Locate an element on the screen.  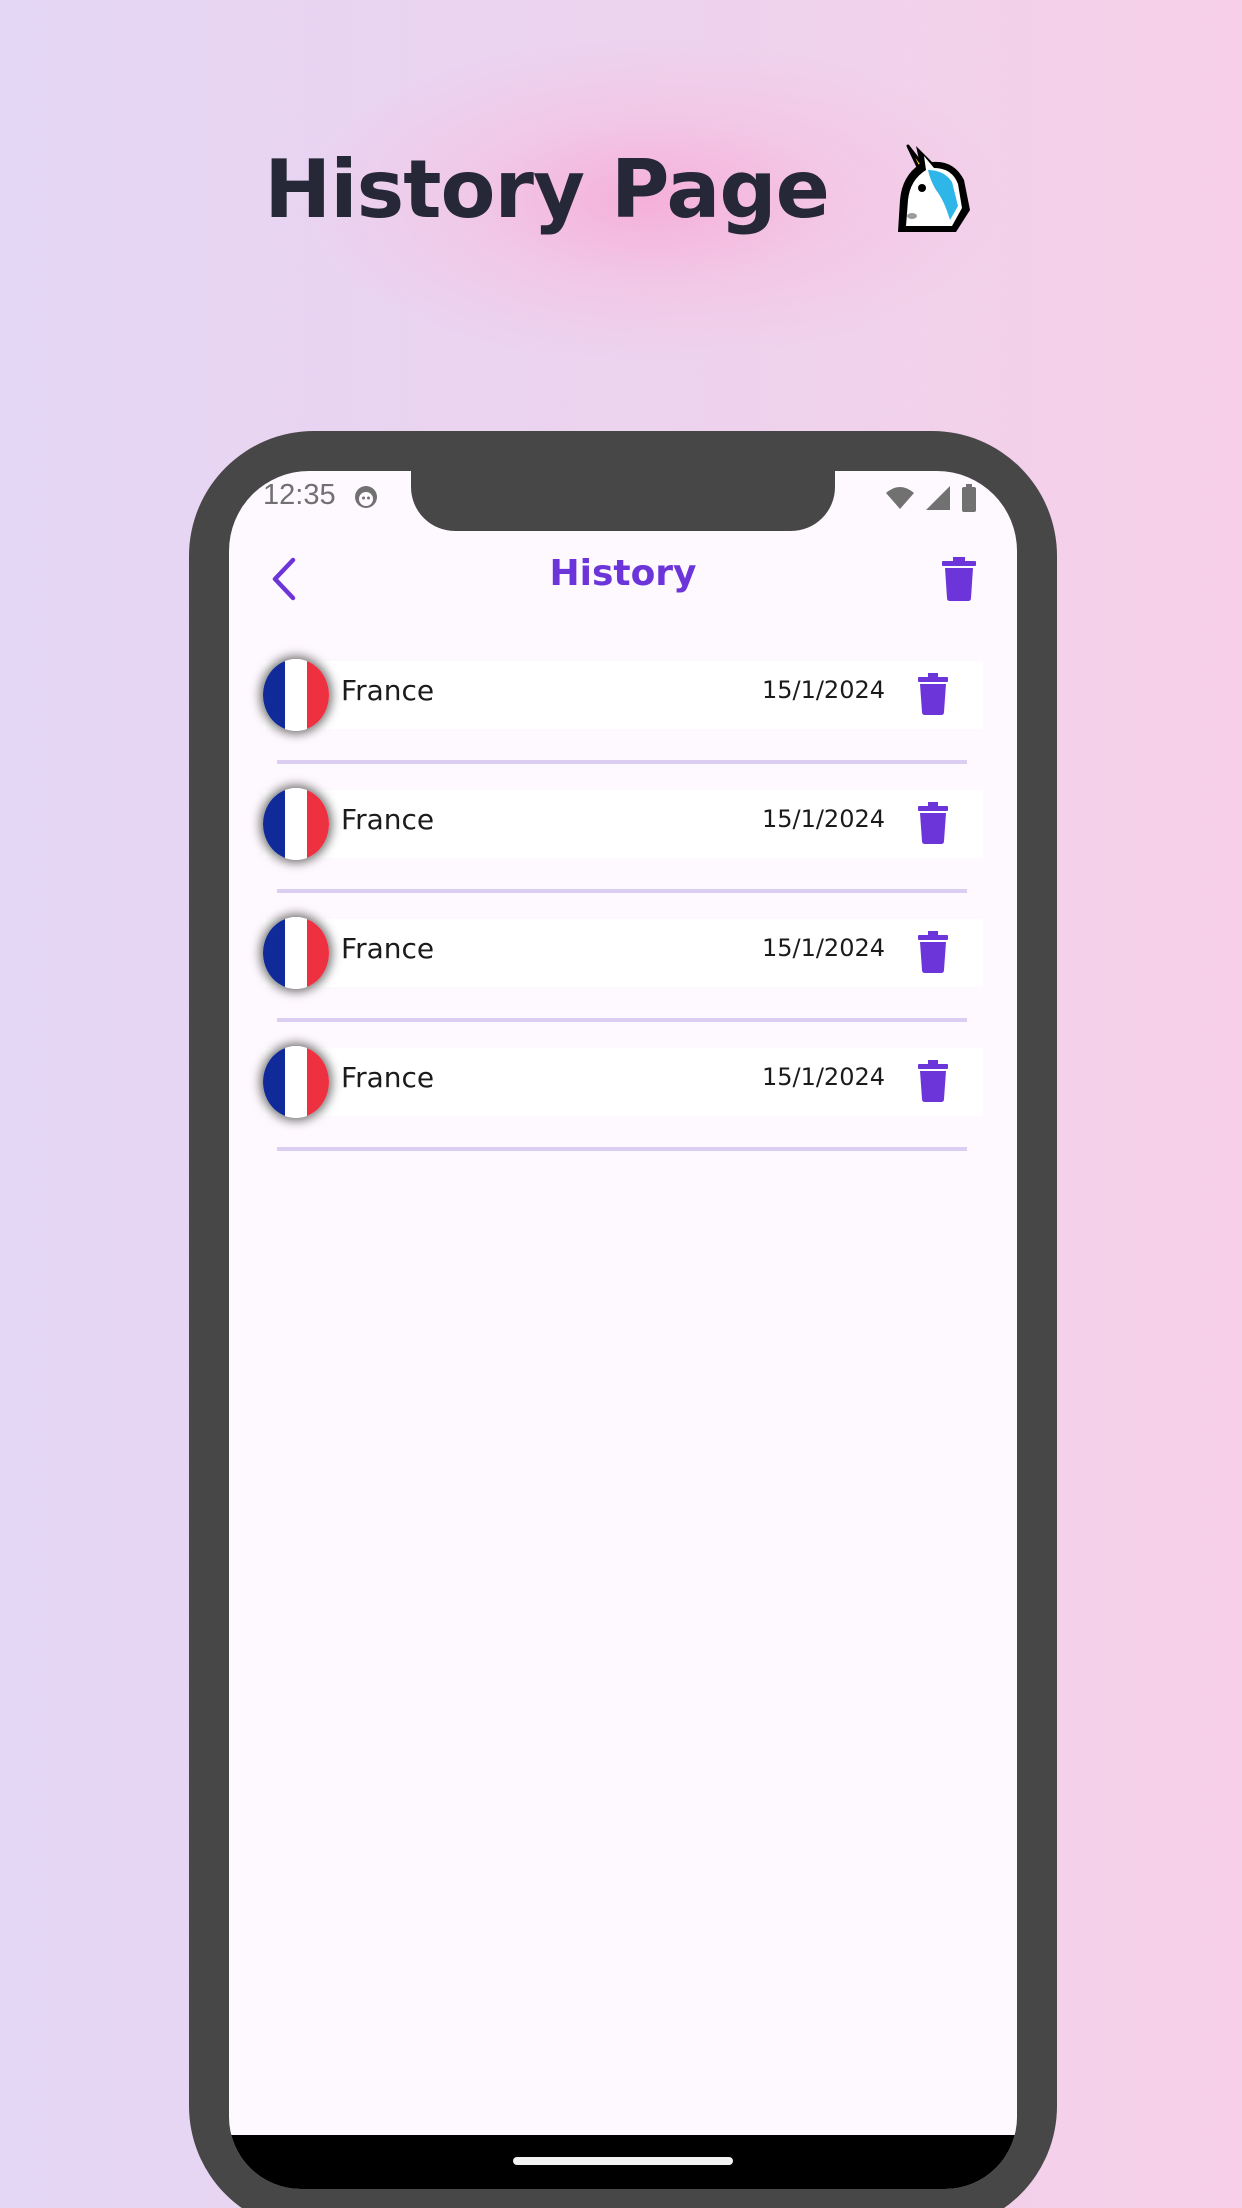
signal-icon is located at coordinates (938, 498).